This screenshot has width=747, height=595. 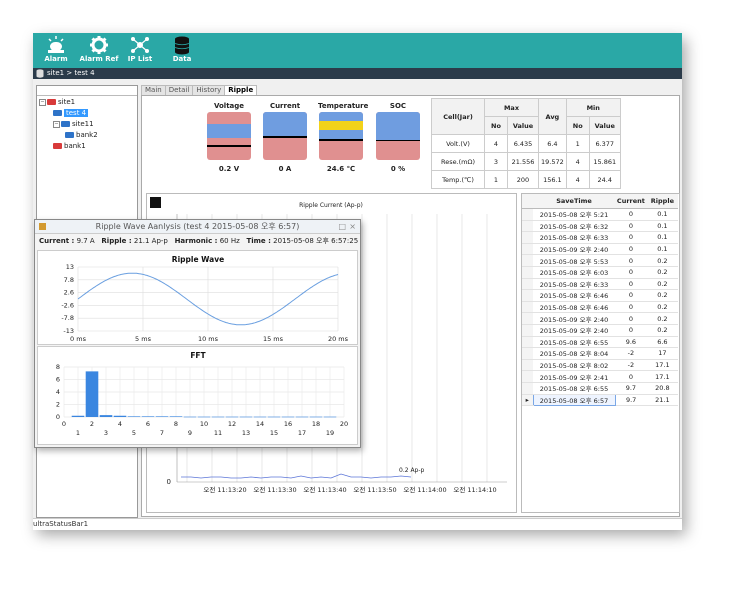 I want to click on voltage-gauge: Voltage 0.2 V, so click(x=229, y=136).